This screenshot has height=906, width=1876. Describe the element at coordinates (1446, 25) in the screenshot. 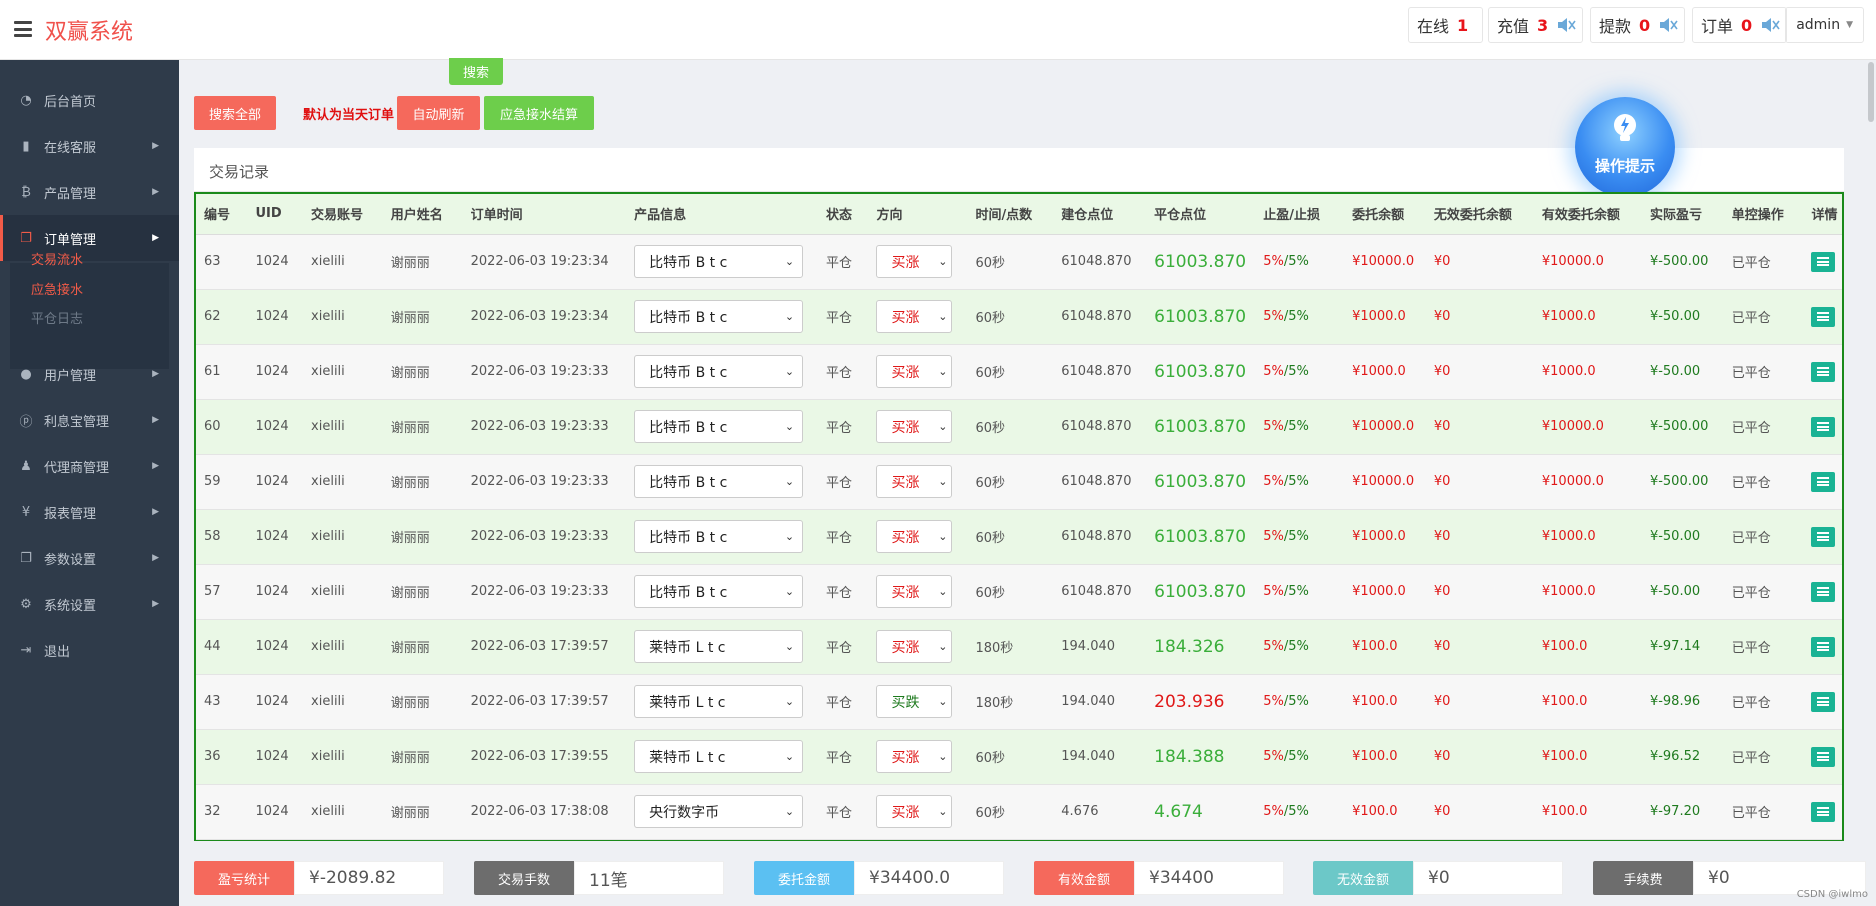

I see `online-counter: 在线 1` at that location.